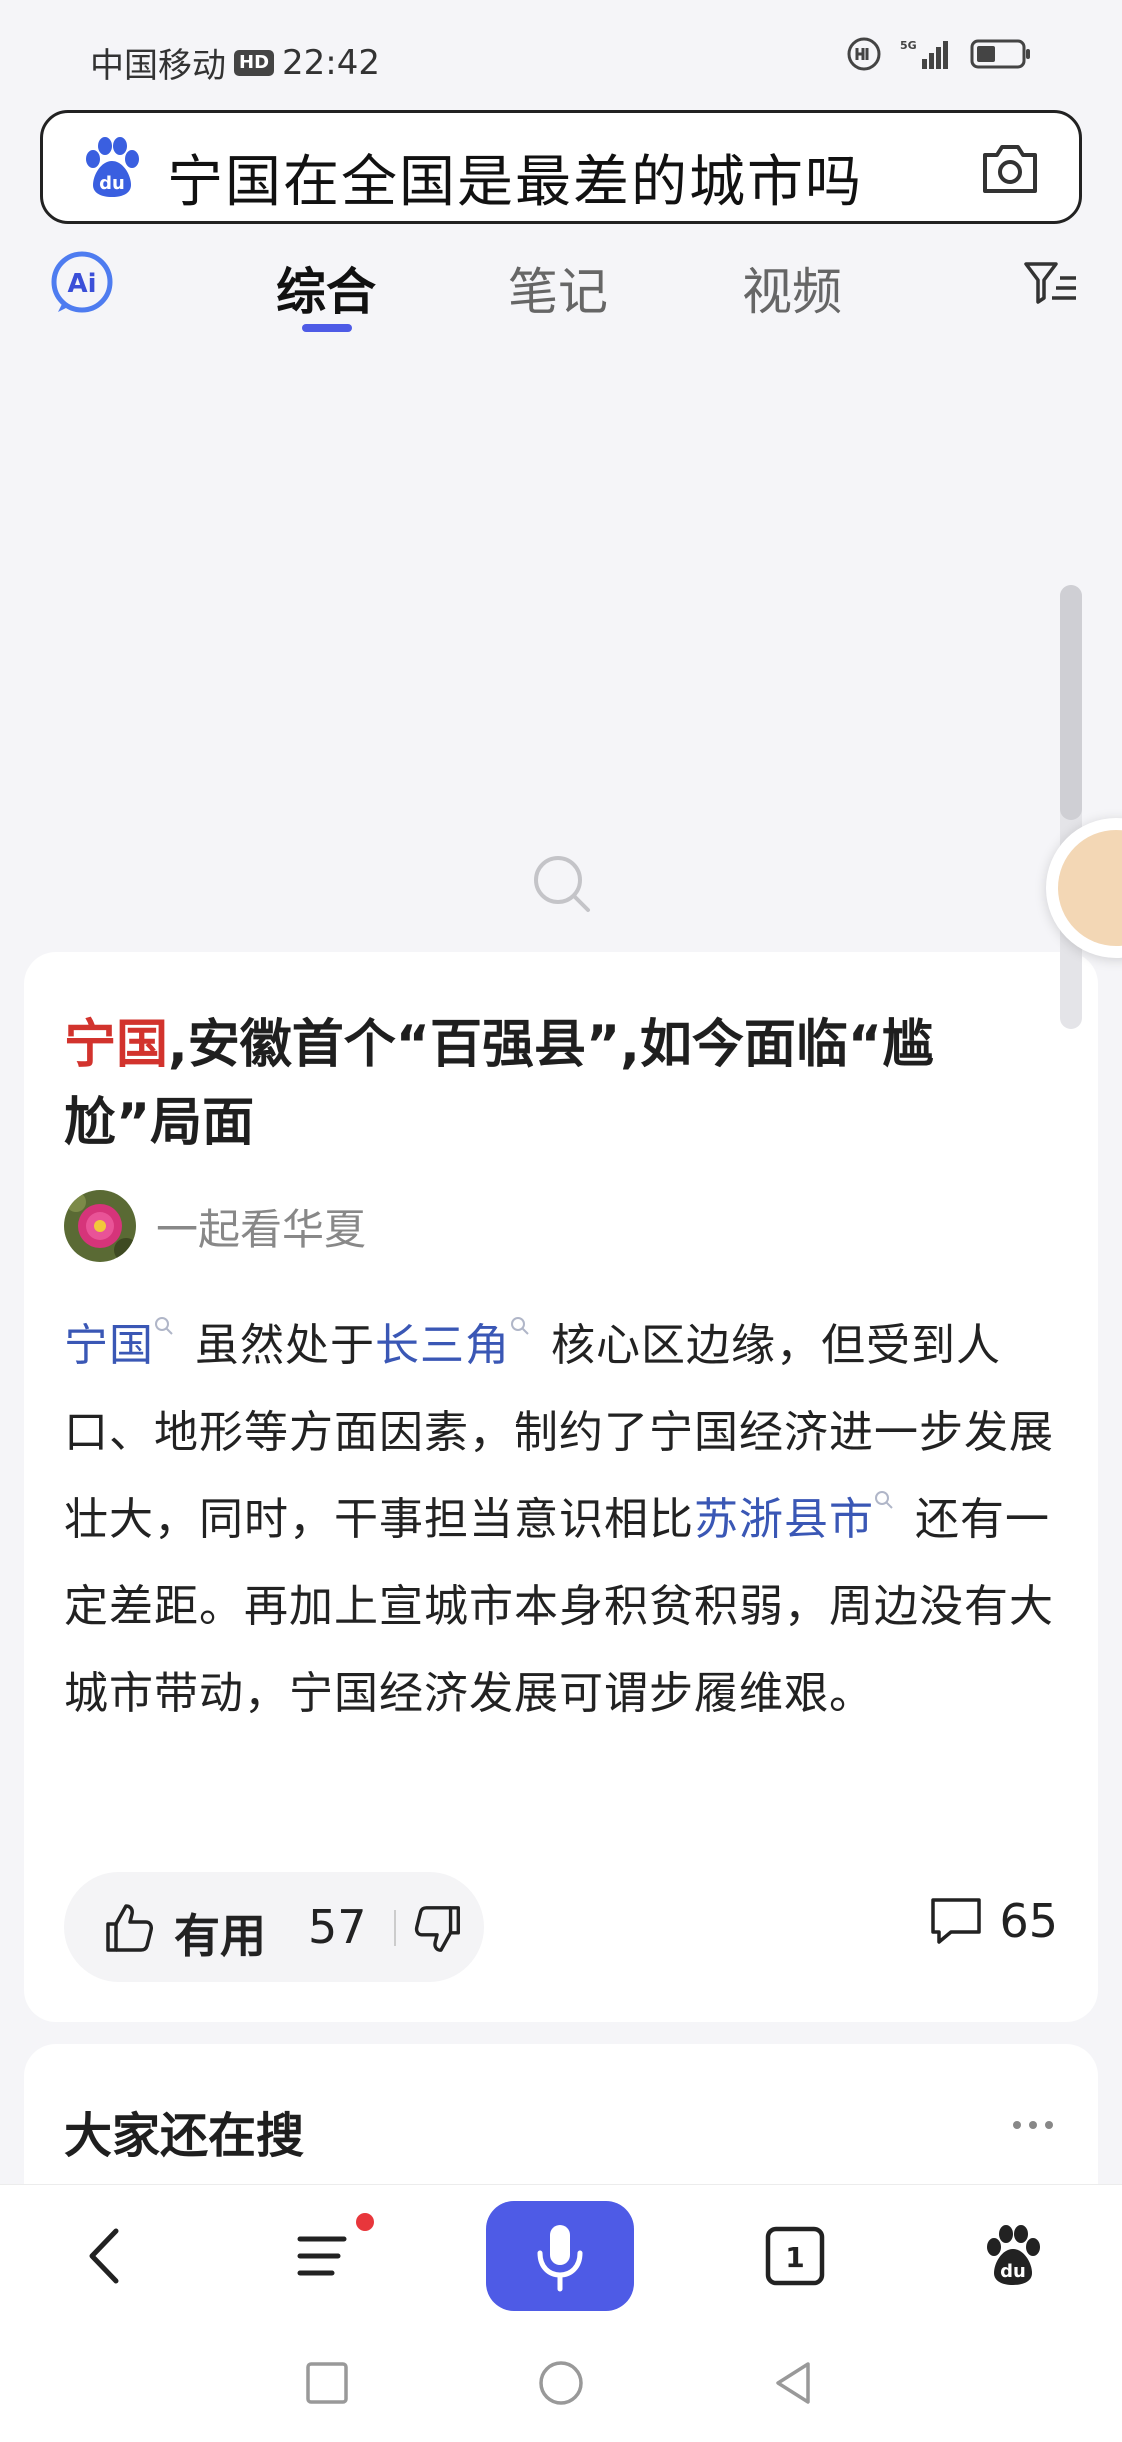  Describe the element at coordinates (365, 2222) in the screenshot. I see `notification-dot` at that location.